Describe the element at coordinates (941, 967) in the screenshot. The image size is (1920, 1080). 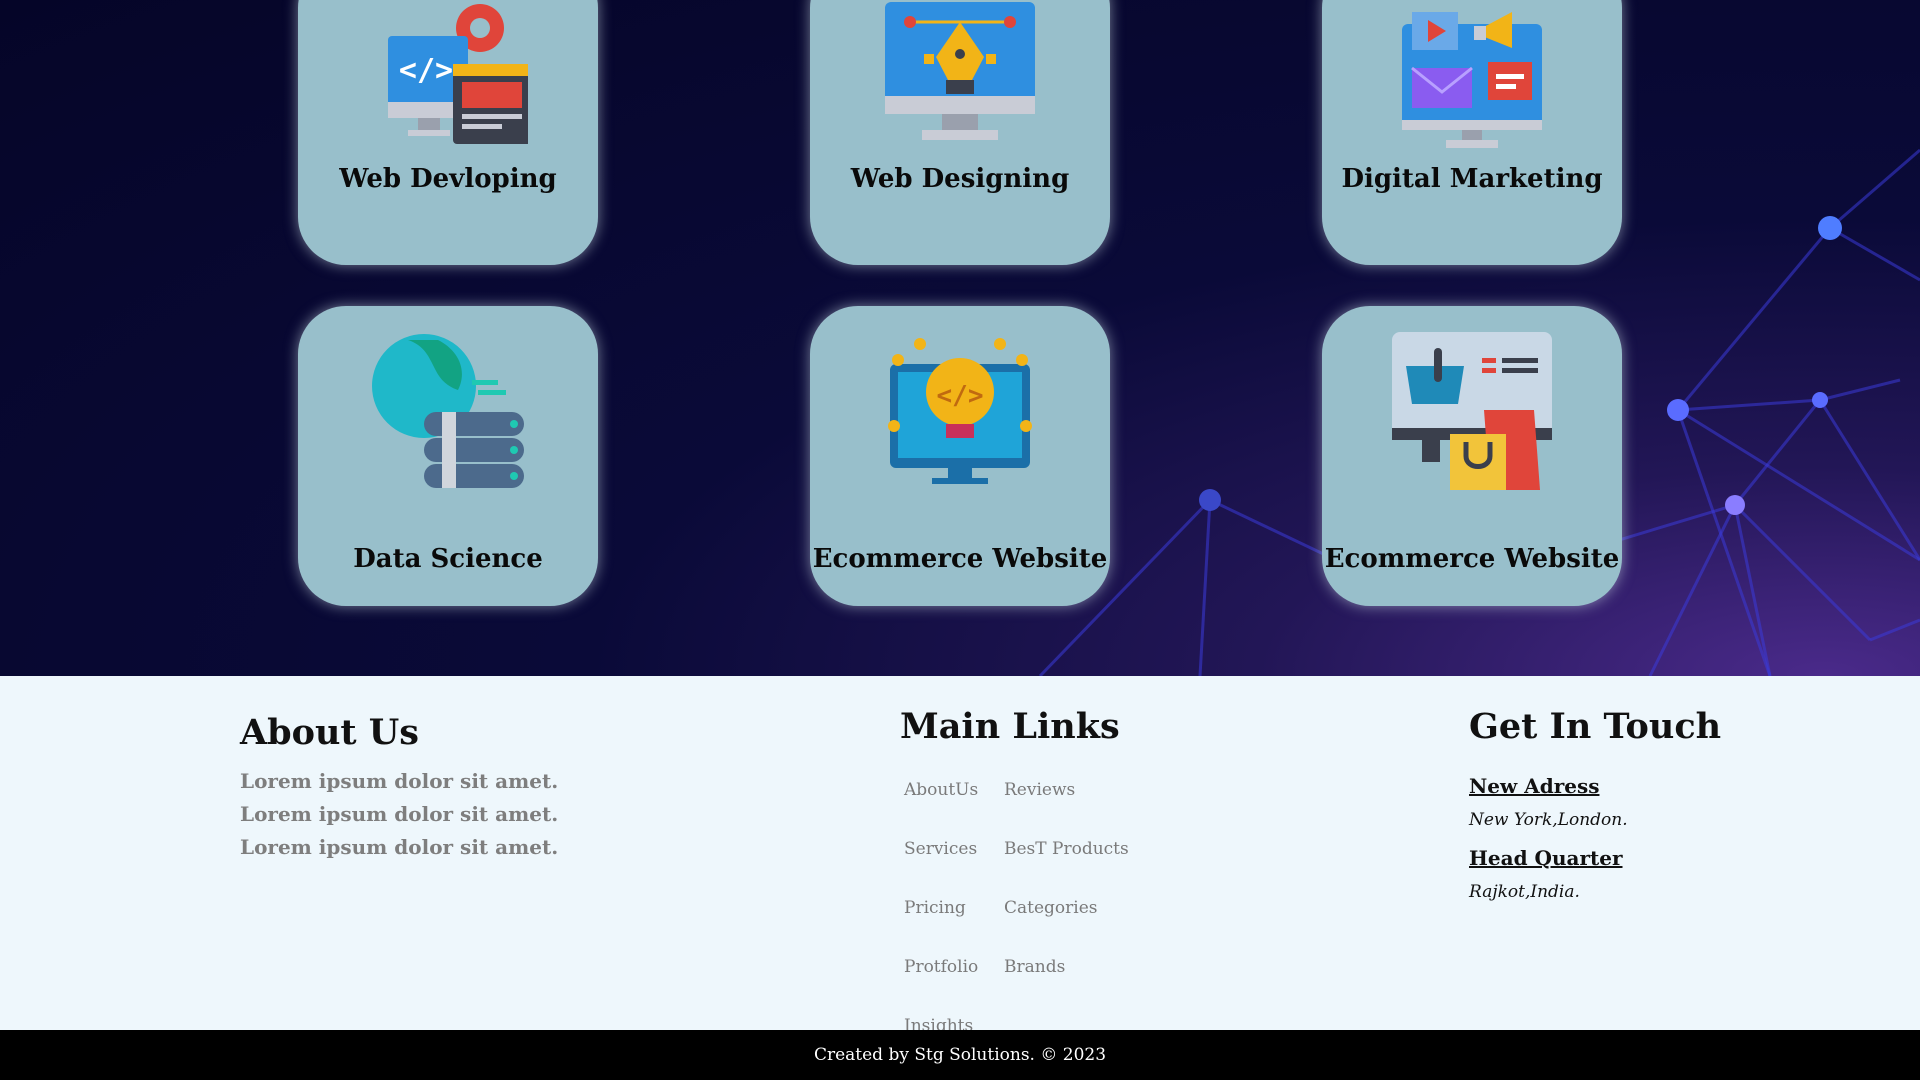
I see `link-portfolio: Protfolio` at that location.